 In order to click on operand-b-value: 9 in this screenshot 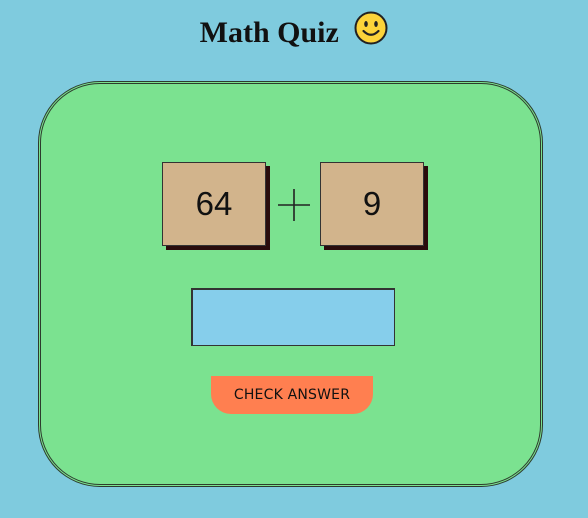, I will do `click(372, 203)`.